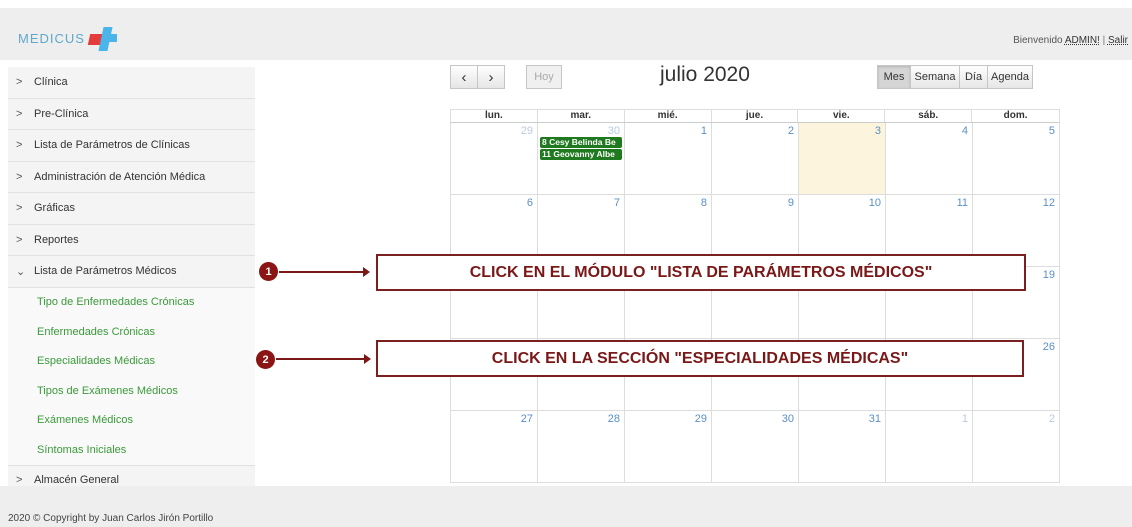 This screenshot has height=527, width=1132. What do you see at coordinates (103, 38) in the screenshot?
I see `medical-cross-icon` at bounding box center [103, 38].